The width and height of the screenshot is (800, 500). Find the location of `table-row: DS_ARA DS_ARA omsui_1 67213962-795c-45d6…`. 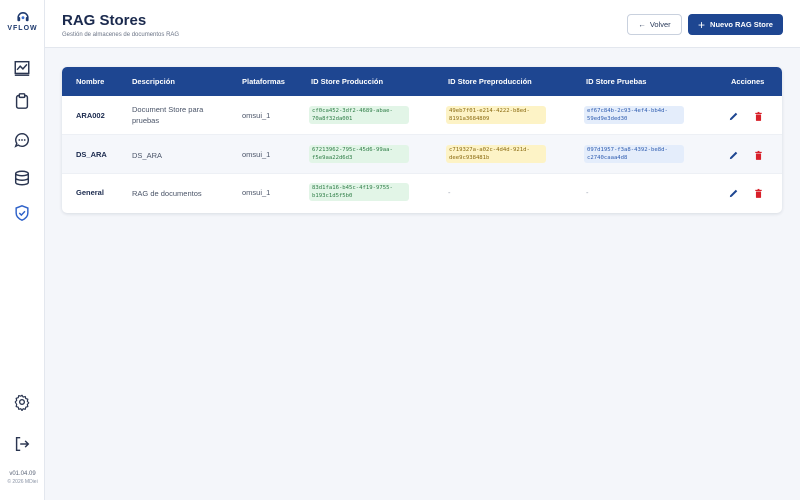

table-row: DS_ARA DS_ARA omsui_1 67213962-795c-45d6… is located at coordinates (422, 154).